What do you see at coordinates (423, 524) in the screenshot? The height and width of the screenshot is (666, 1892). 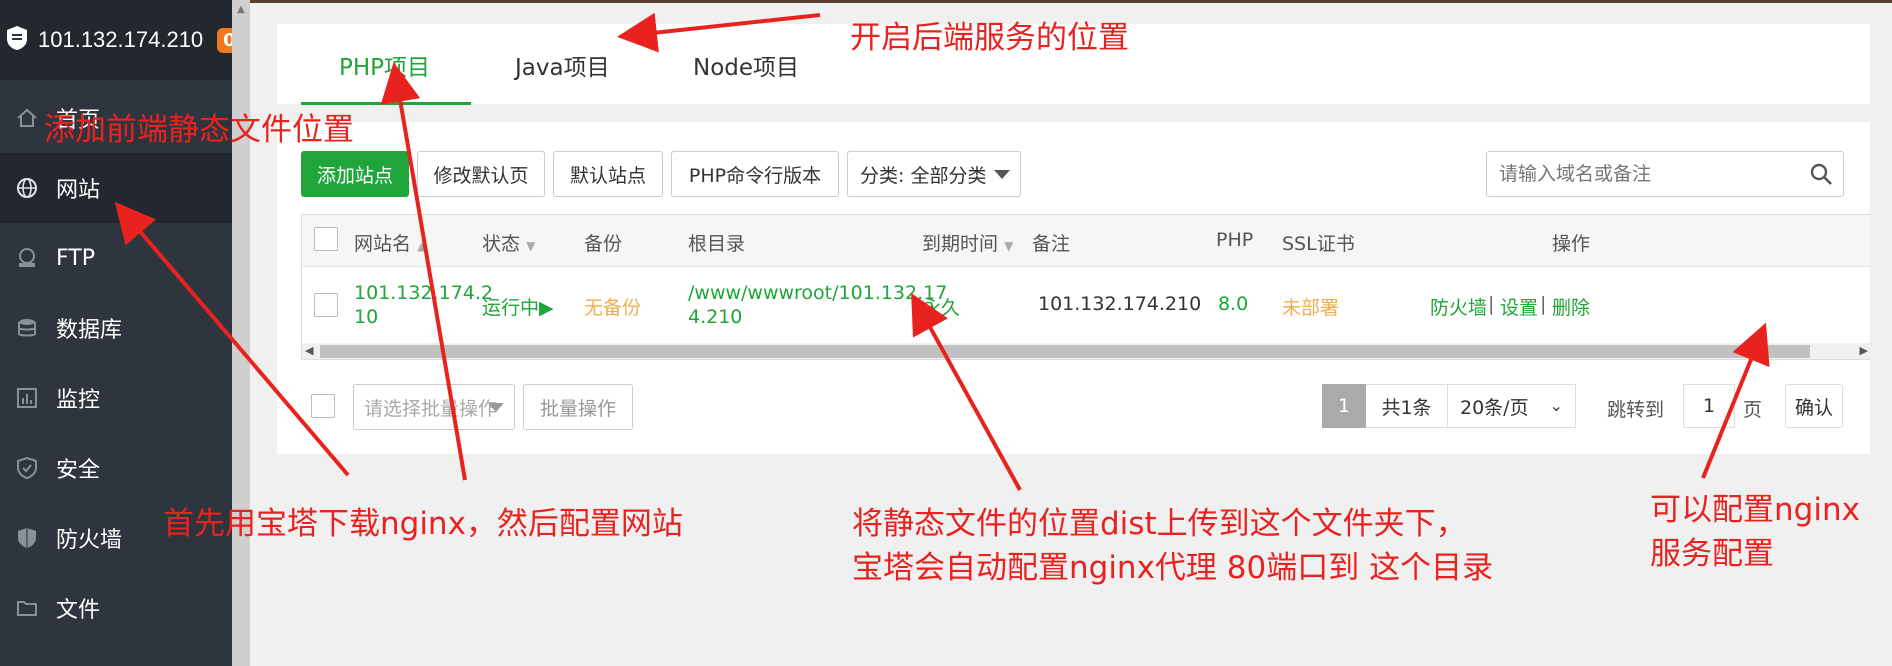 I see `annotation-nginx-first: 首先用宝塔下载nginx，然后配置网站` at bounding box center [423, 524].